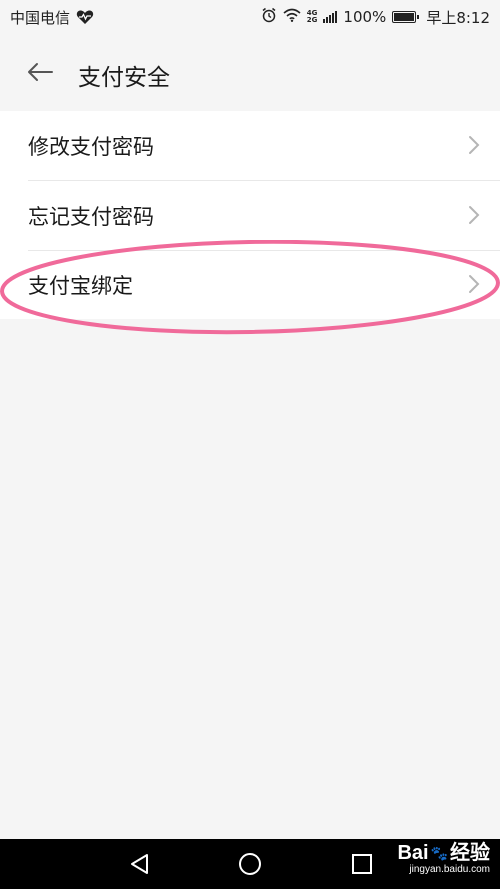 The image size is (500, 889). I want to click on clock: 早上8:12, so click(458, 17).